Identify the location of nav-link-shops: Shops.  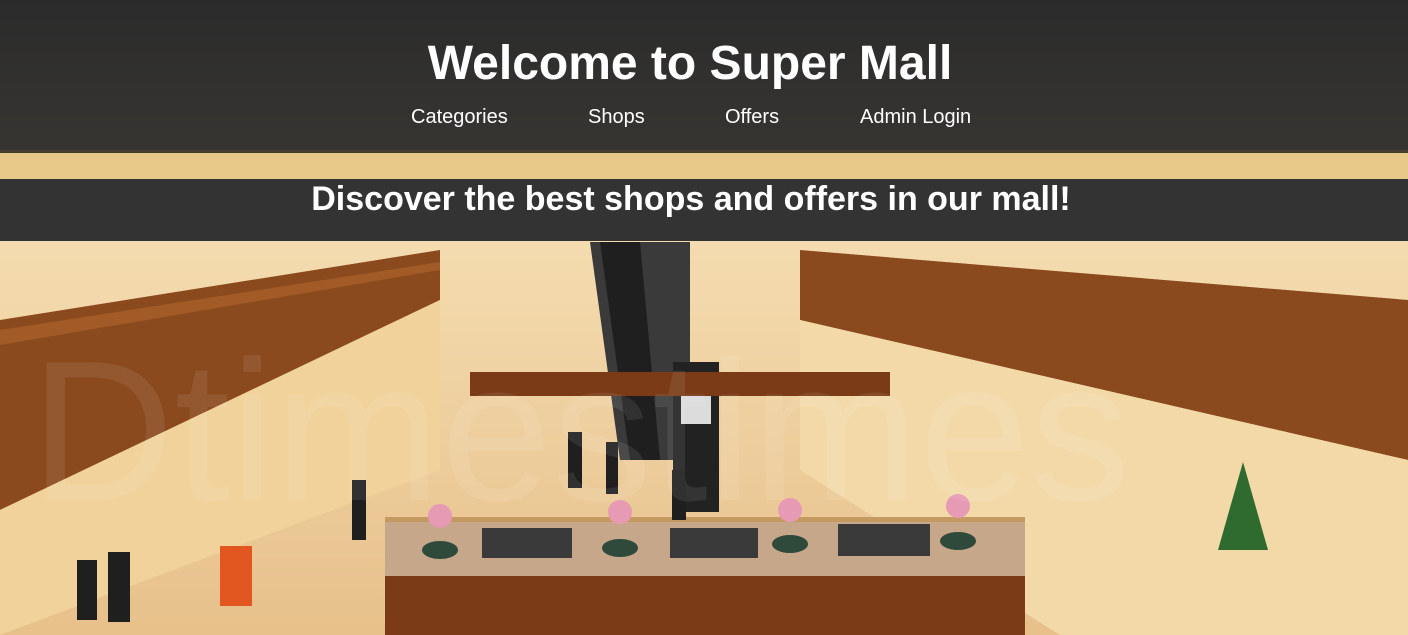
(616, 117).